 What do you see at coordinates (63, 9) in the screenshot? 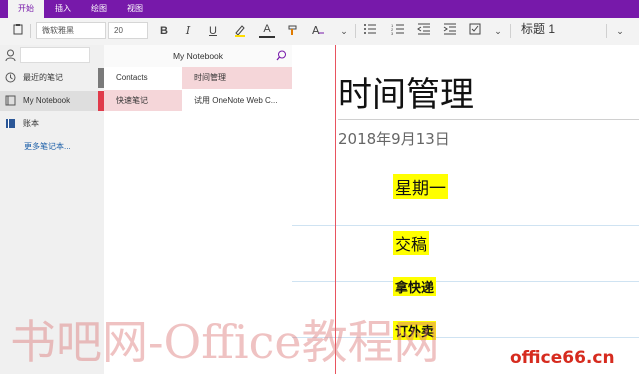
I see `tab-insert: 插入` at bounding box center [63, 9].